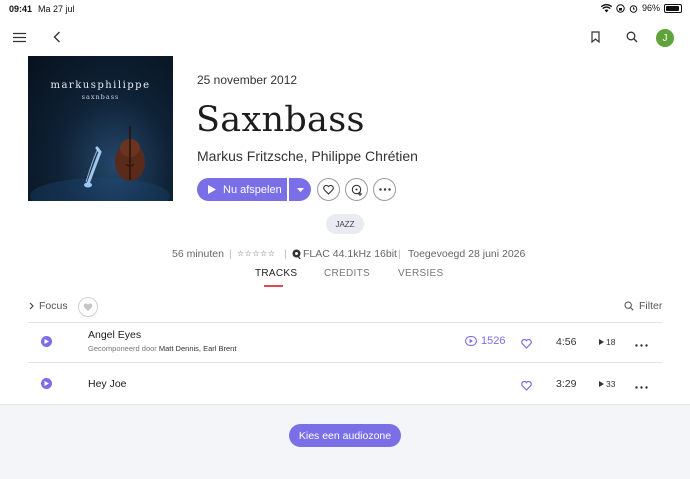 The width and height of the screenshot is (690, 479). I want to click on focus-label: Focus, so click(53, 306).